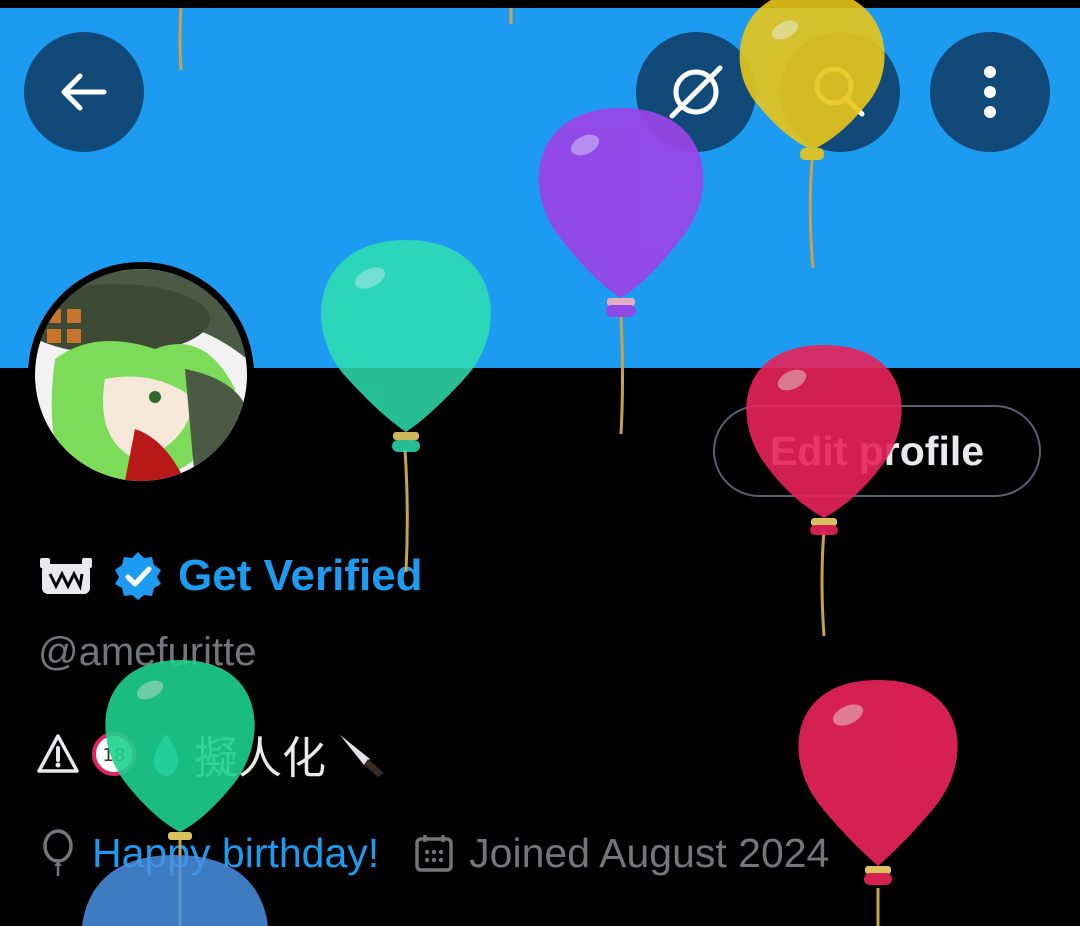 The height and width of the screenshot is (926, 1080). I want to click on droplet-icon, so click(166, 755).